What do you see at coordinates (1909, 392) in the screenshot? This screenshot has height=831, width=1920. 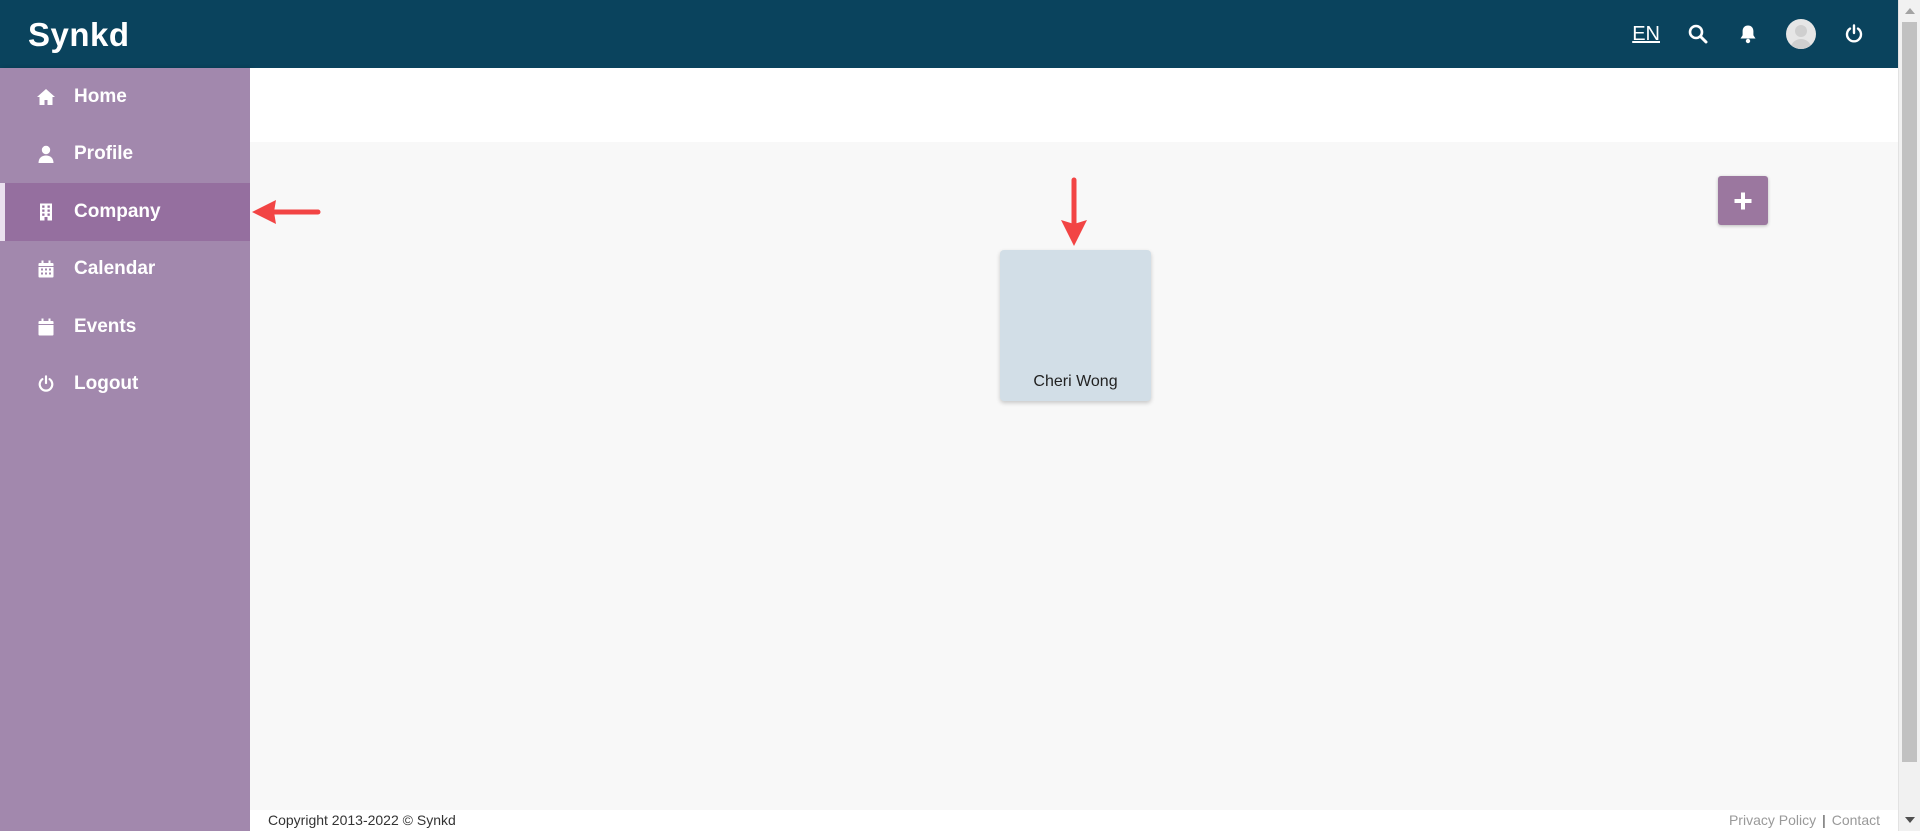 I see `scroll-thumb` at bounding box center [1909, 392].